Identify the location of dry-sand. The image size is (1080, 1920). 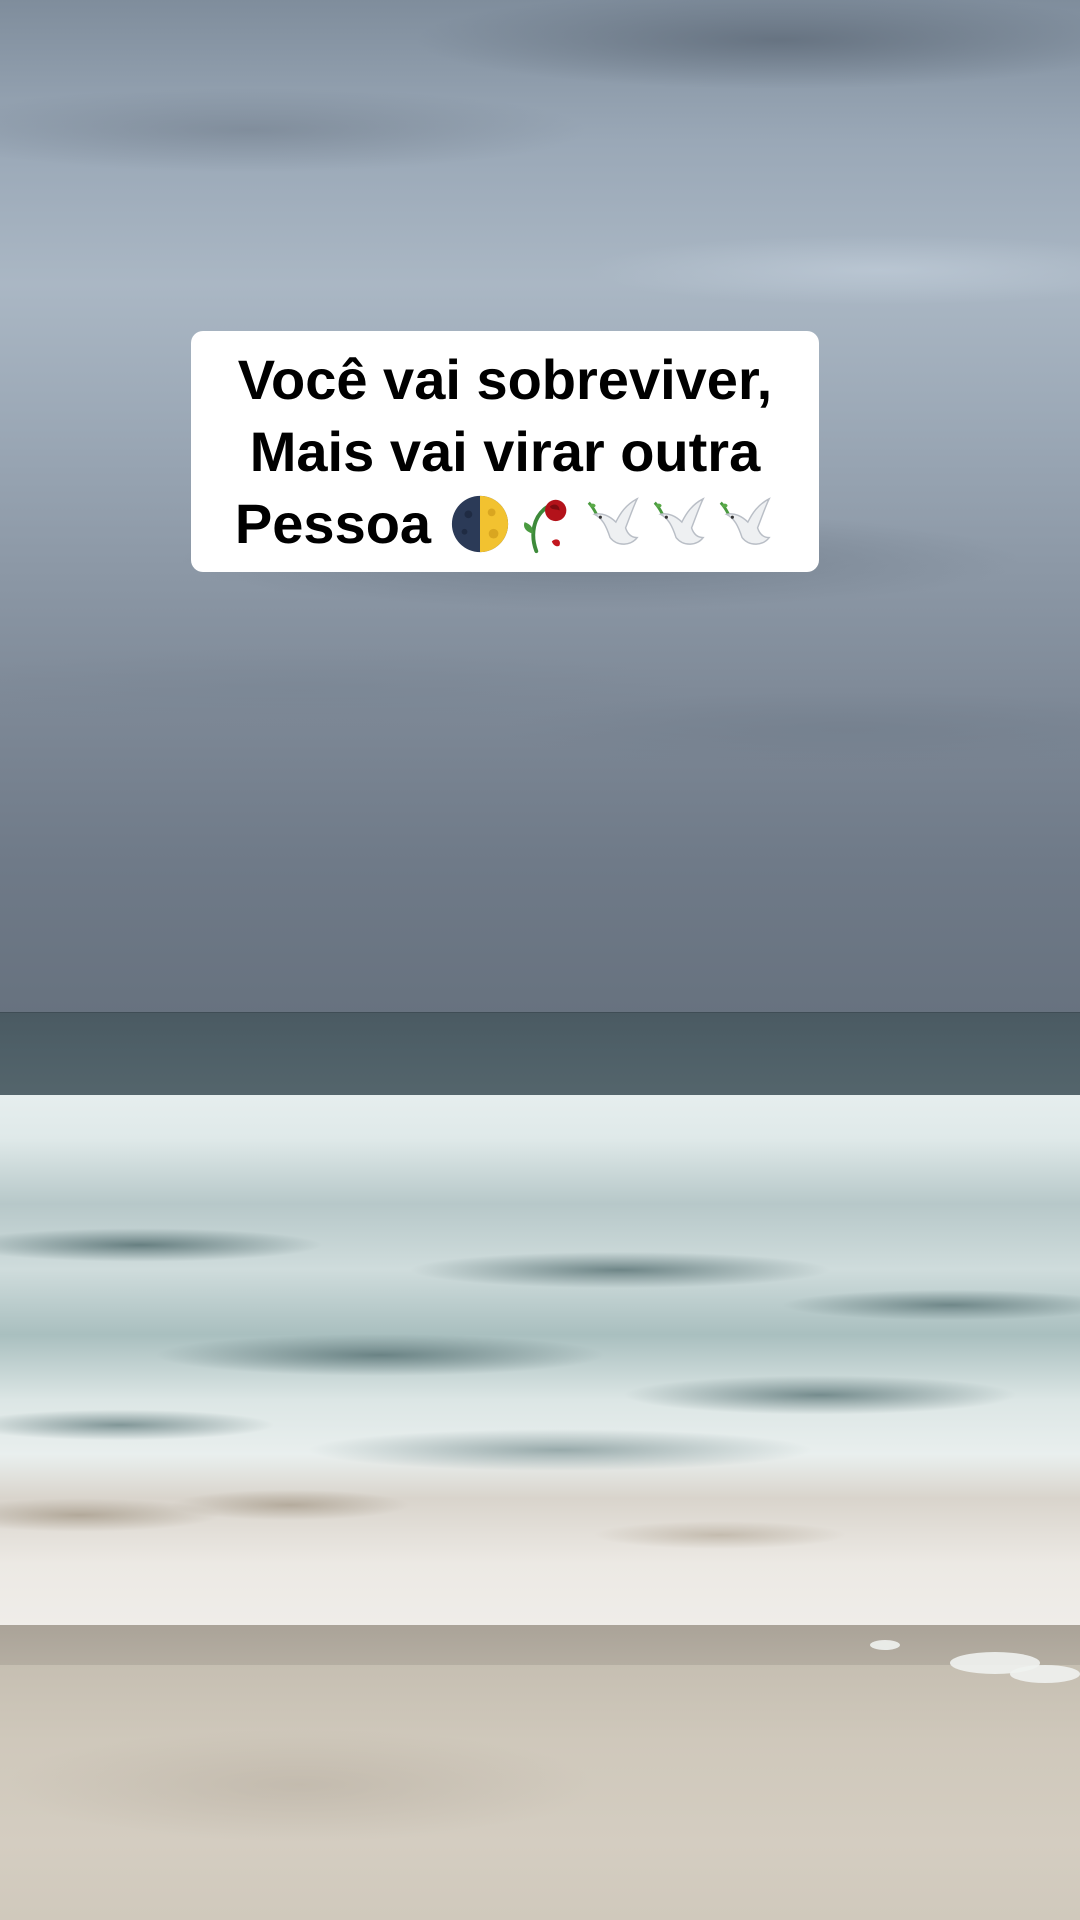
(540, 1792).